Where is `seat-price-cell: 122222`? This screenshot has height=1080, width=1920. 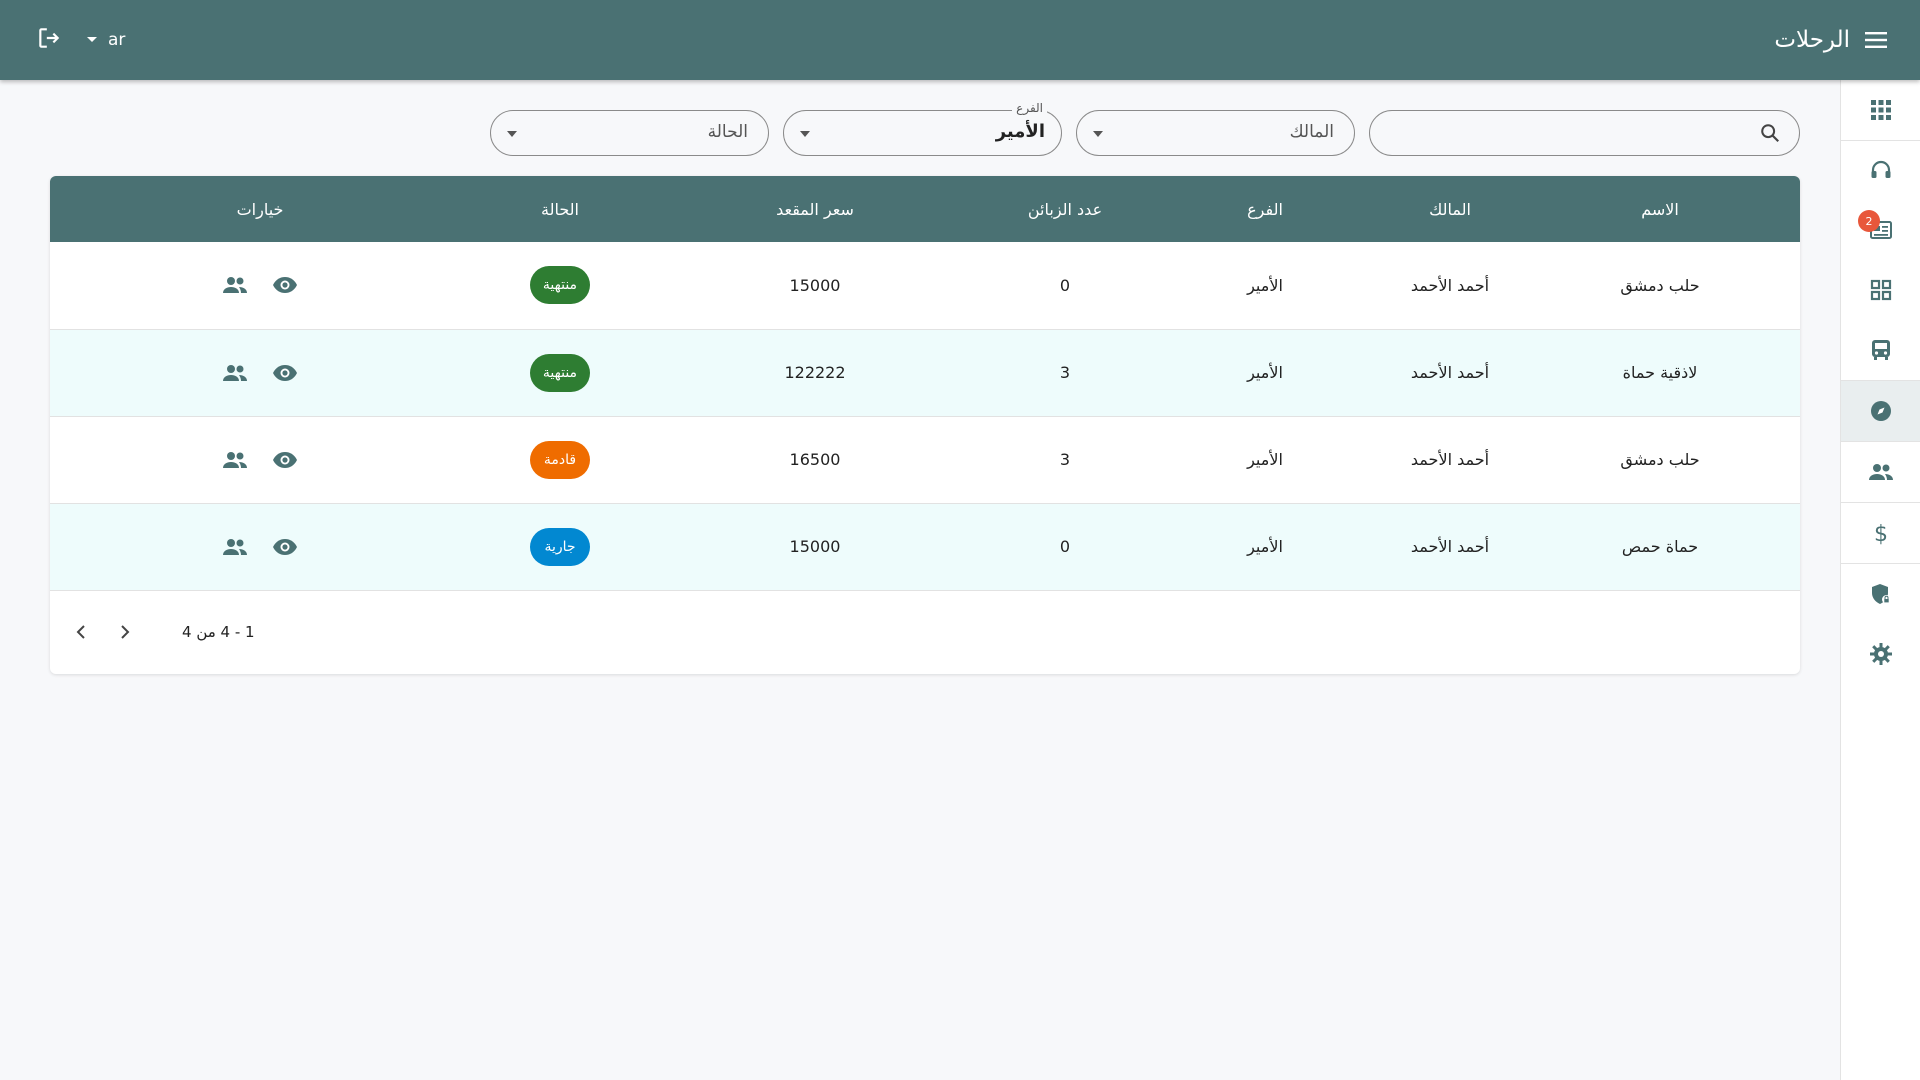 seat-price-cell: 122222 is located at coordinates (815, 372).